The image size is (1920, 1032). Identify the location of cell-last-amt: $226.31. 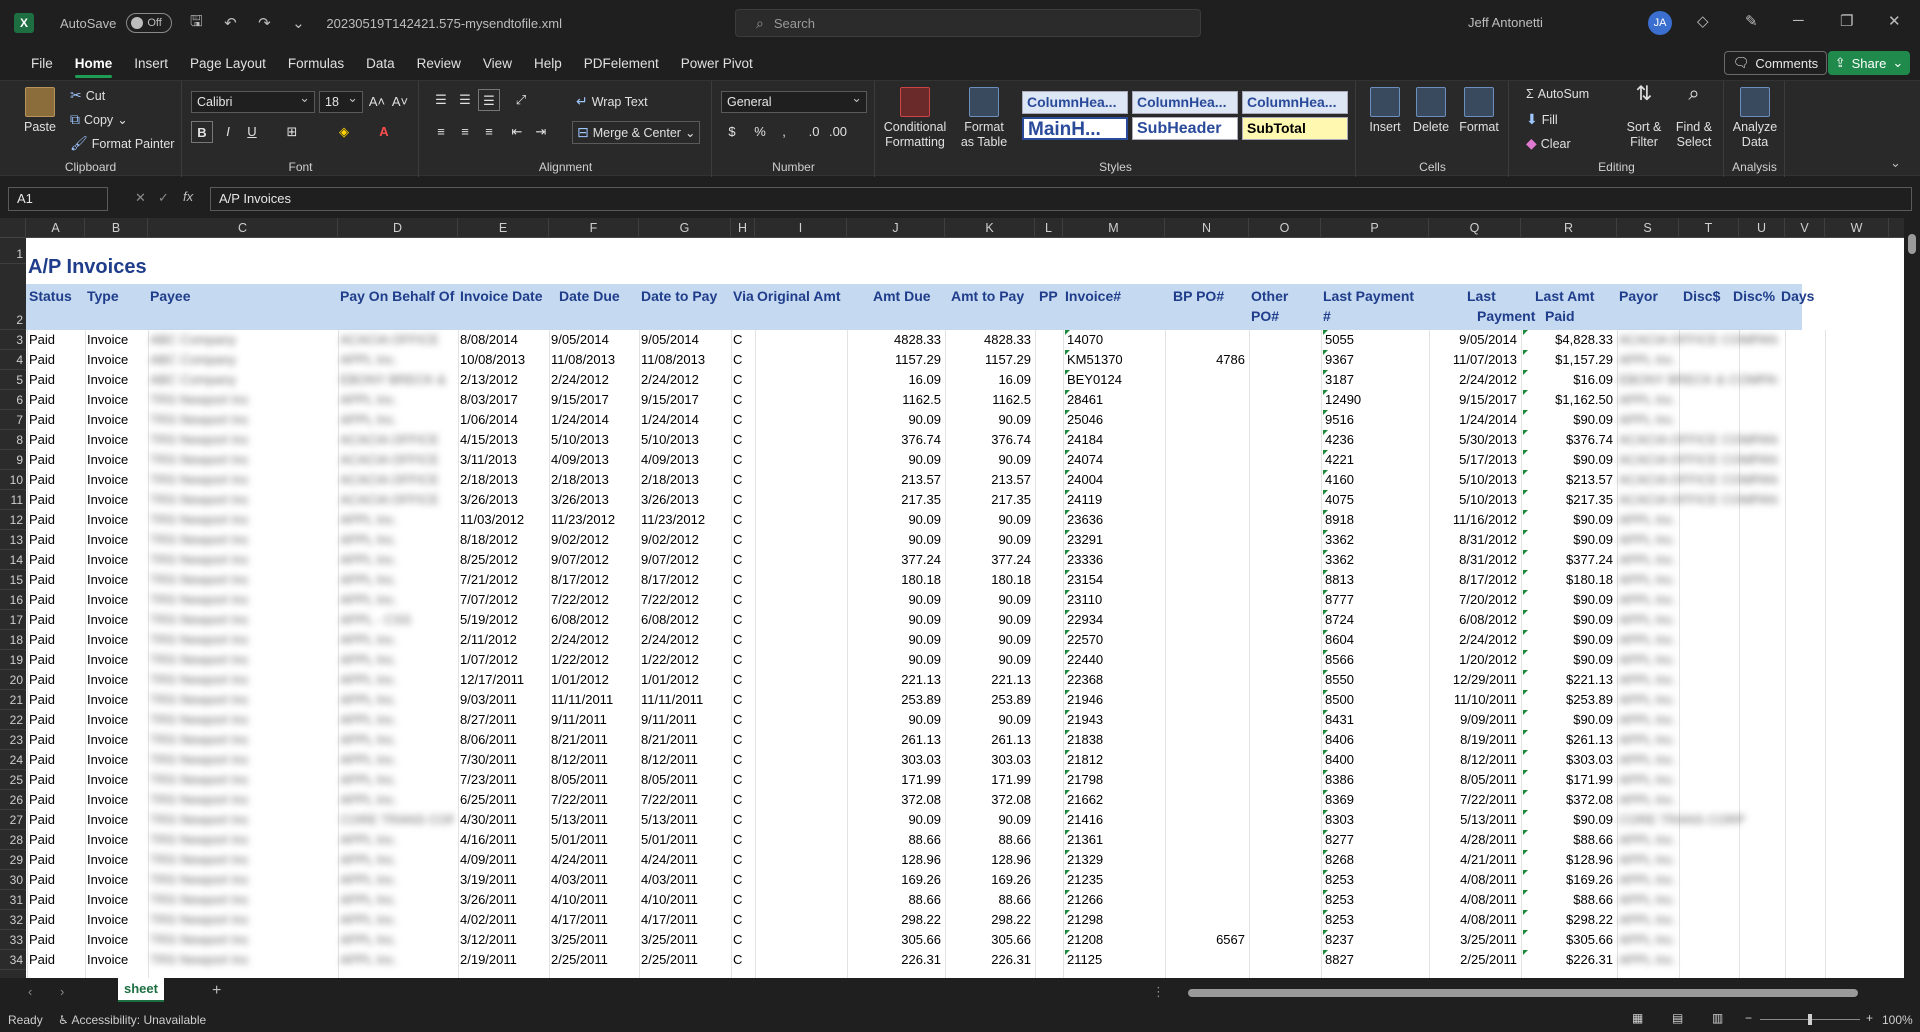
(1568, 960).